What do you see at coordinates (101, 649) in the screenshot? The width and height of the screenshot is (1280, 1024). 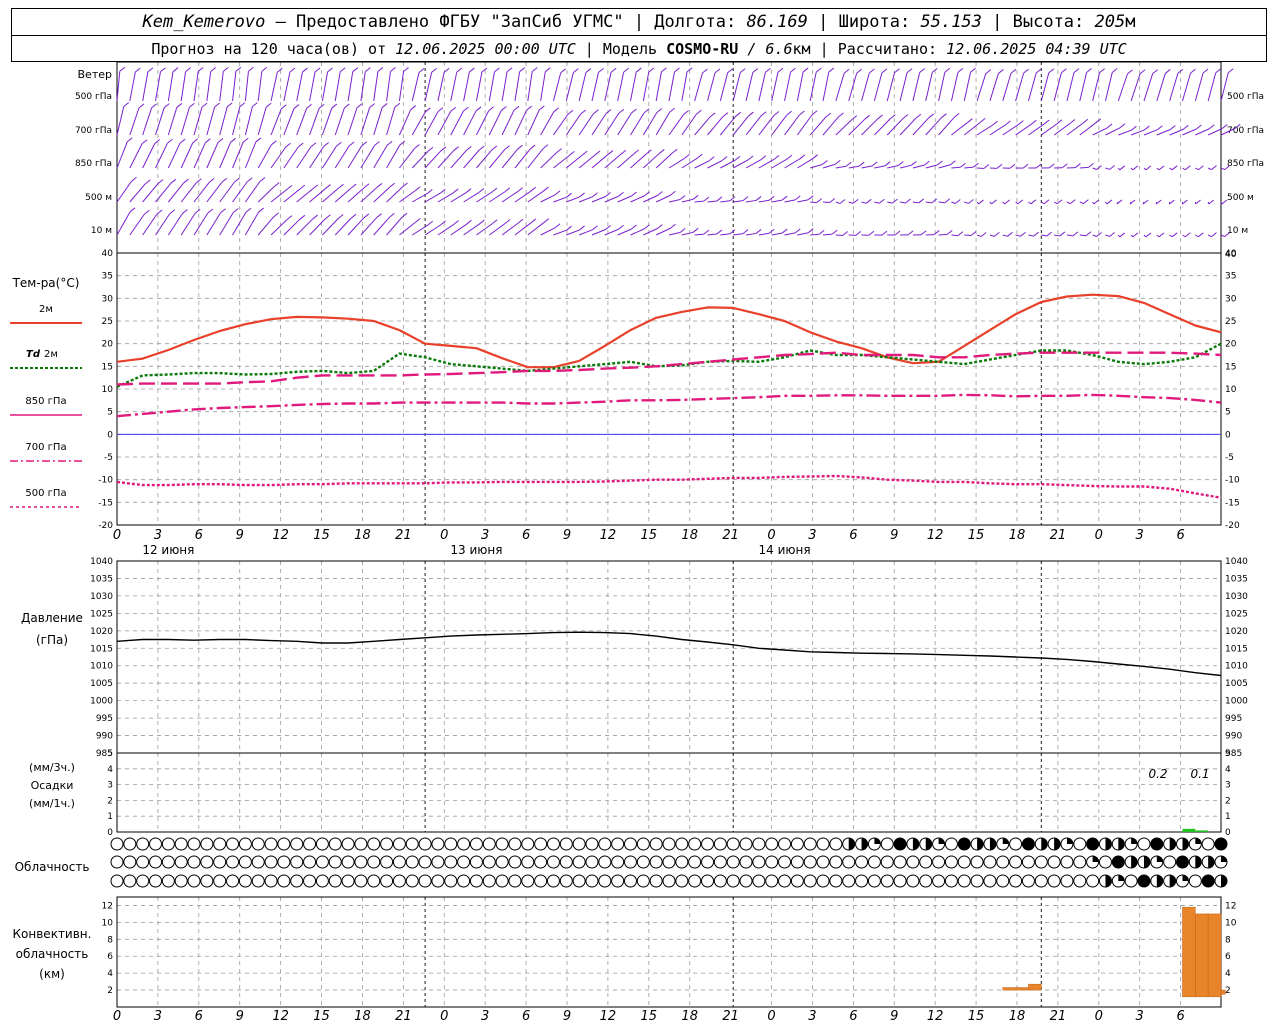 I see `pressure-ytick-left: 1015` at bounding box center [101, 649].